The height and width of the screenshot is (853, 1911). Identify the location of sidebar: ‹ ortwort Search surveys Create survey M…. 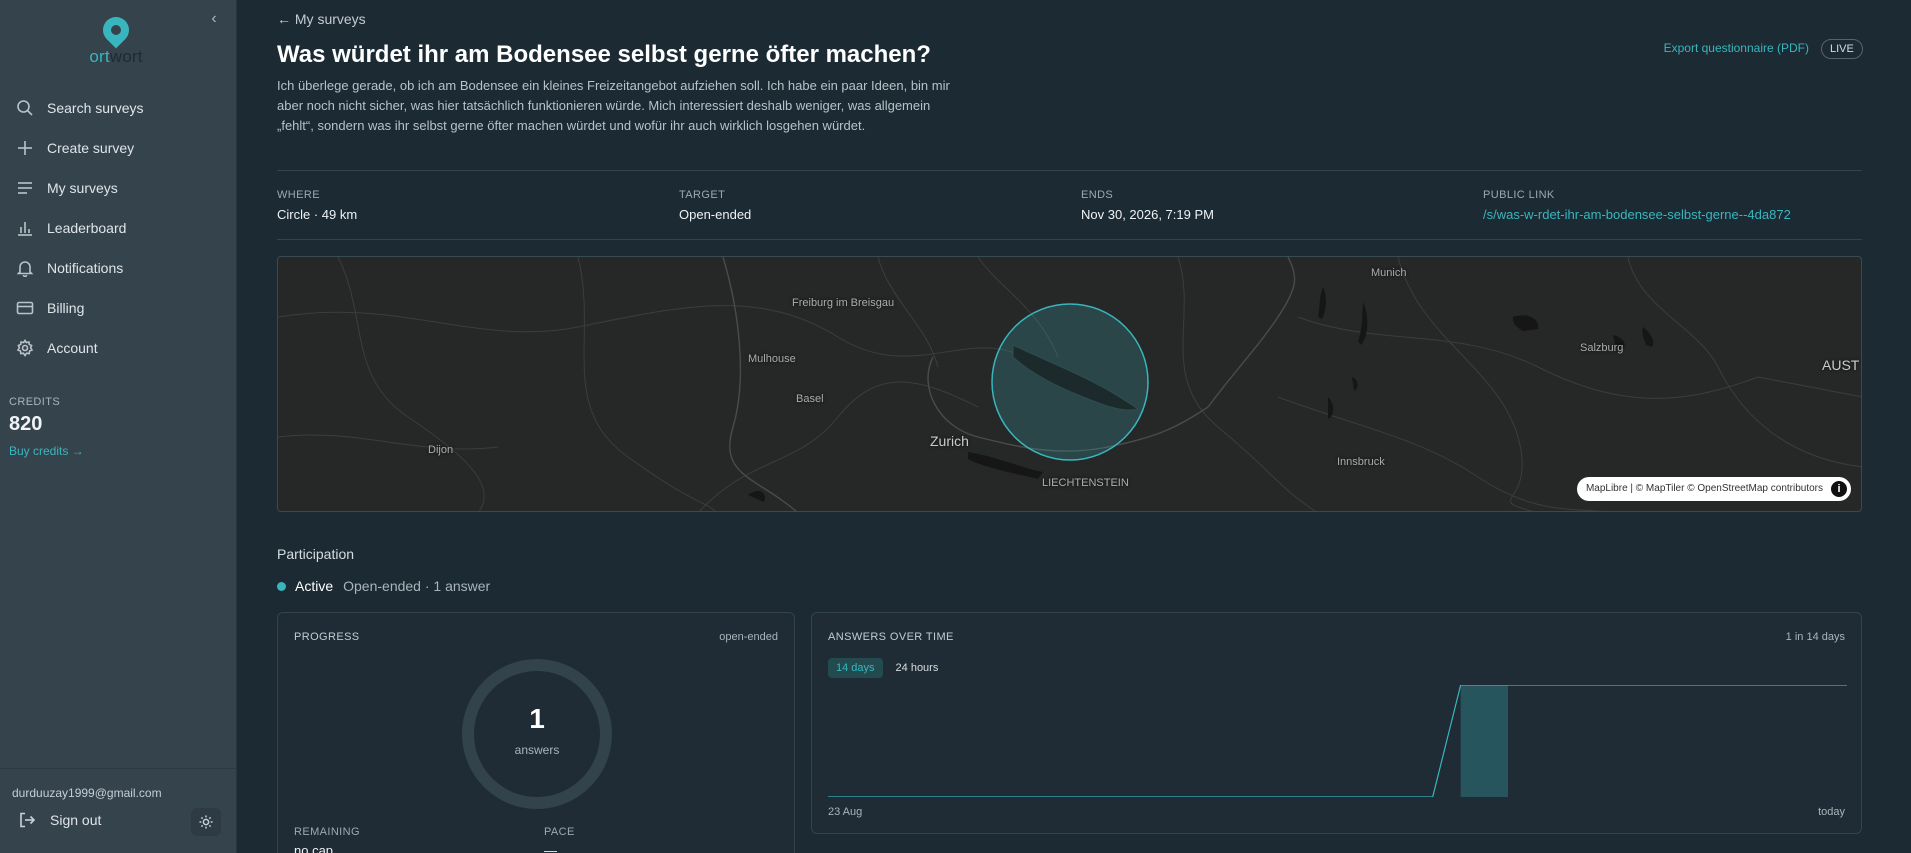
(118, 426).